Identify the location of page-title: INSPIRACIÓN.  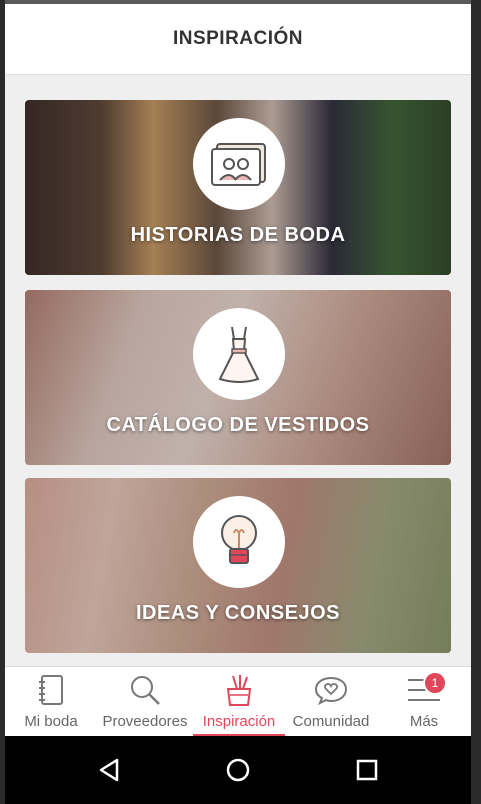
(238, 38).